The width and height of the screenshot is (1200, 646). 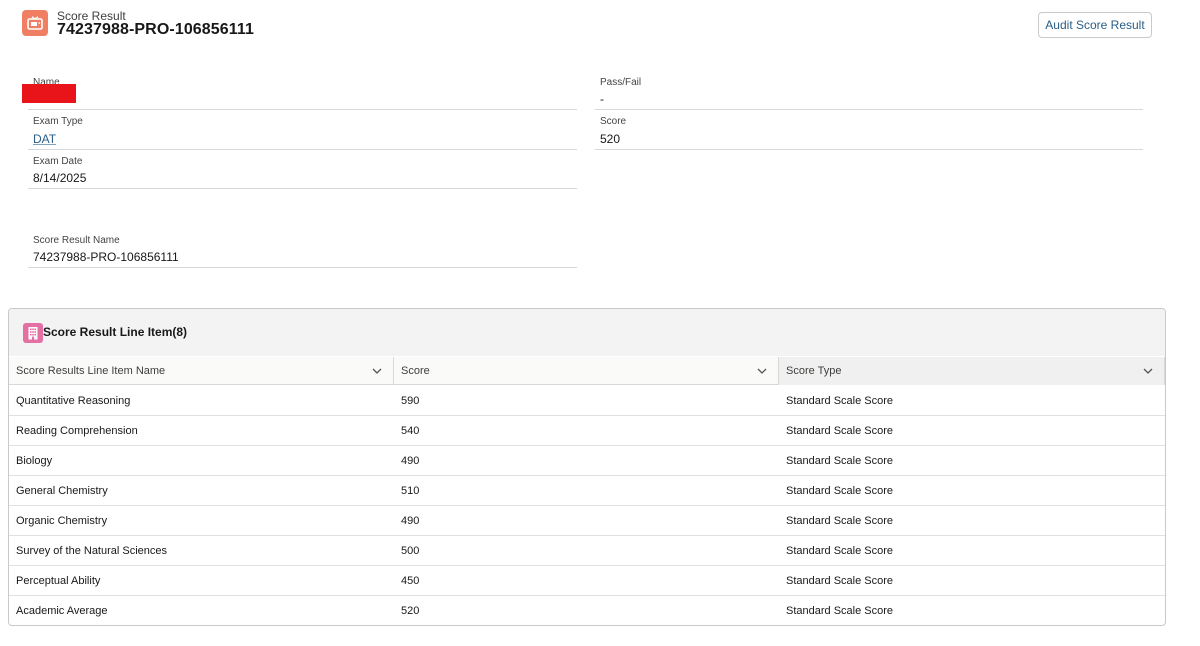 What do you see at coordinates (587, 332) in the screenshot?
I see `related-list-header: Score Result Line Item(8)` at bounding box center [587, 332].